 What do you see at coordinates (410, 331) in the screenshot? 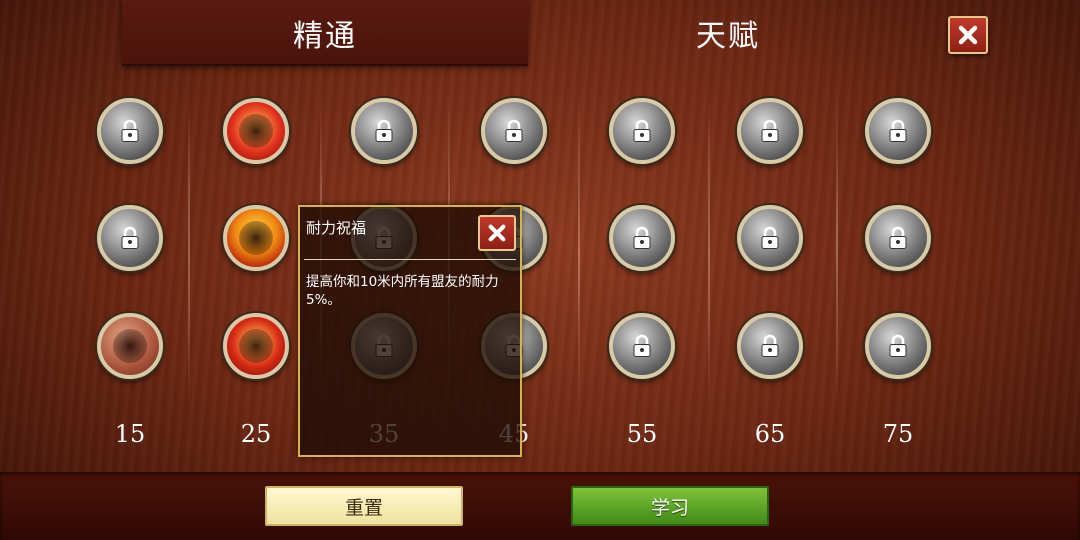
I see `skill-tooltip: 耐力祝福 提高你和10米内所有盟友的耐力5%。` at bounding box center [410, 331].